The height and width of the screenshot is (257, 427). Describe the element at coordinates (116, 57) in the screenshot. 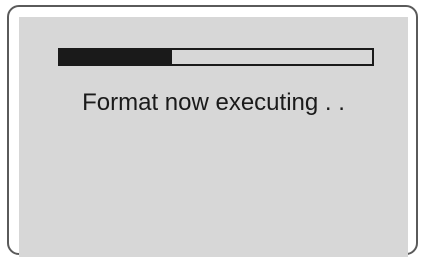

I see `progress-bar-fill` at that location.